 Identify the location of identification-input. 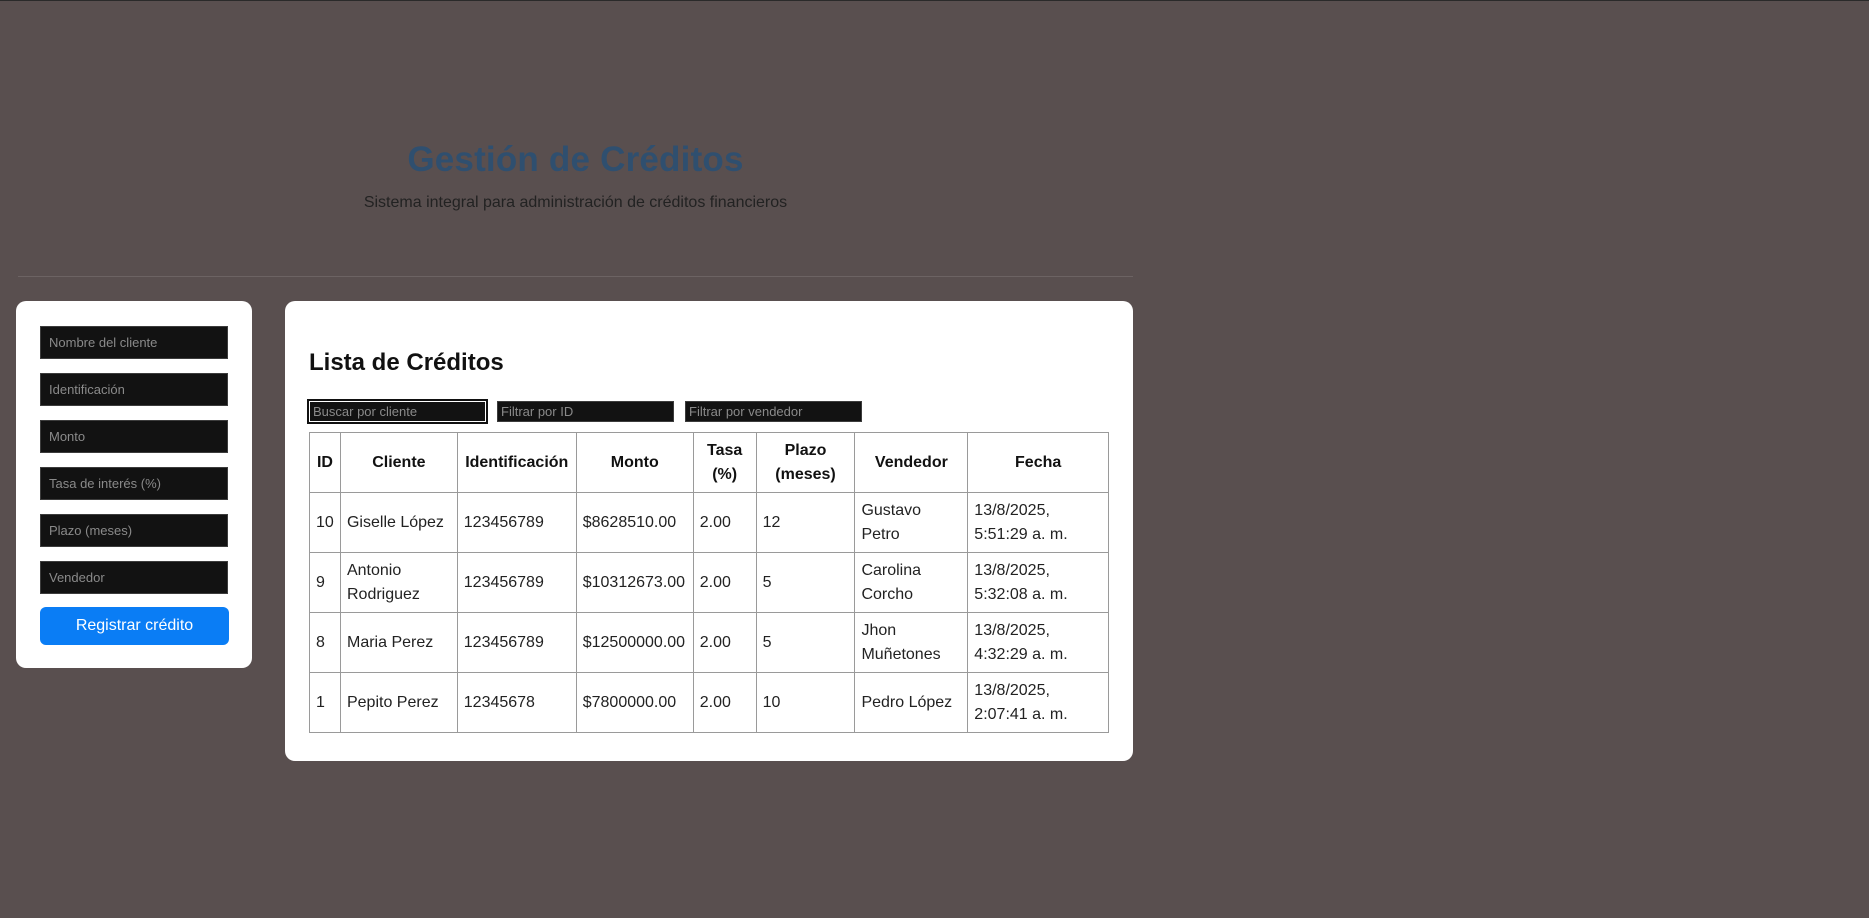
(134, 389).